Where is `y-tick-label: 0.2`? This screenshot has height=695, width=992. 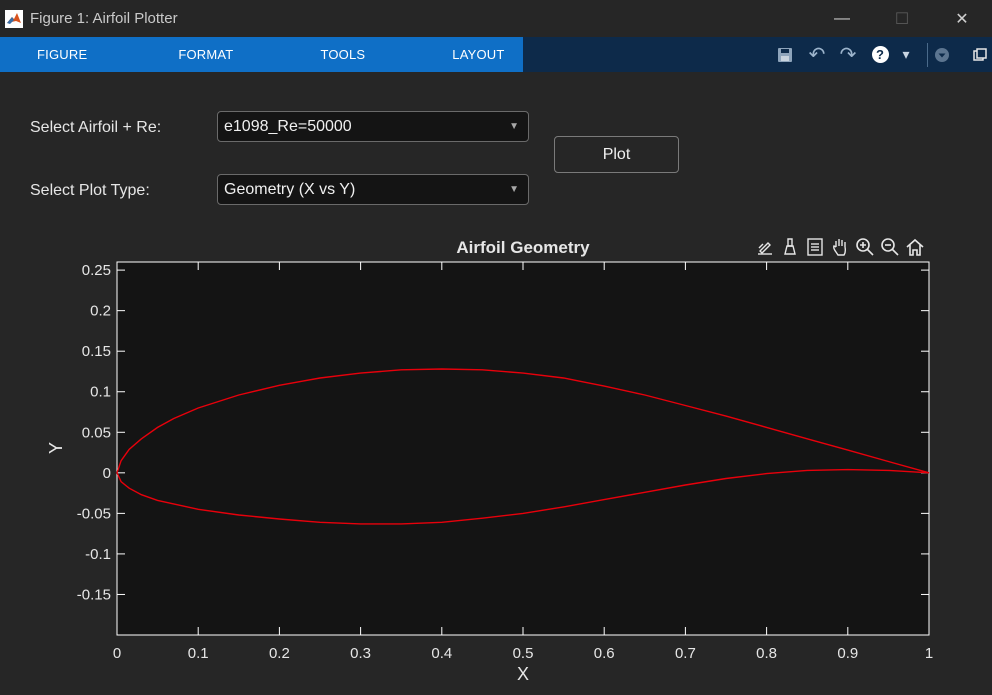 y-tick-label: 0.2 is located at coordinates (100, 311).